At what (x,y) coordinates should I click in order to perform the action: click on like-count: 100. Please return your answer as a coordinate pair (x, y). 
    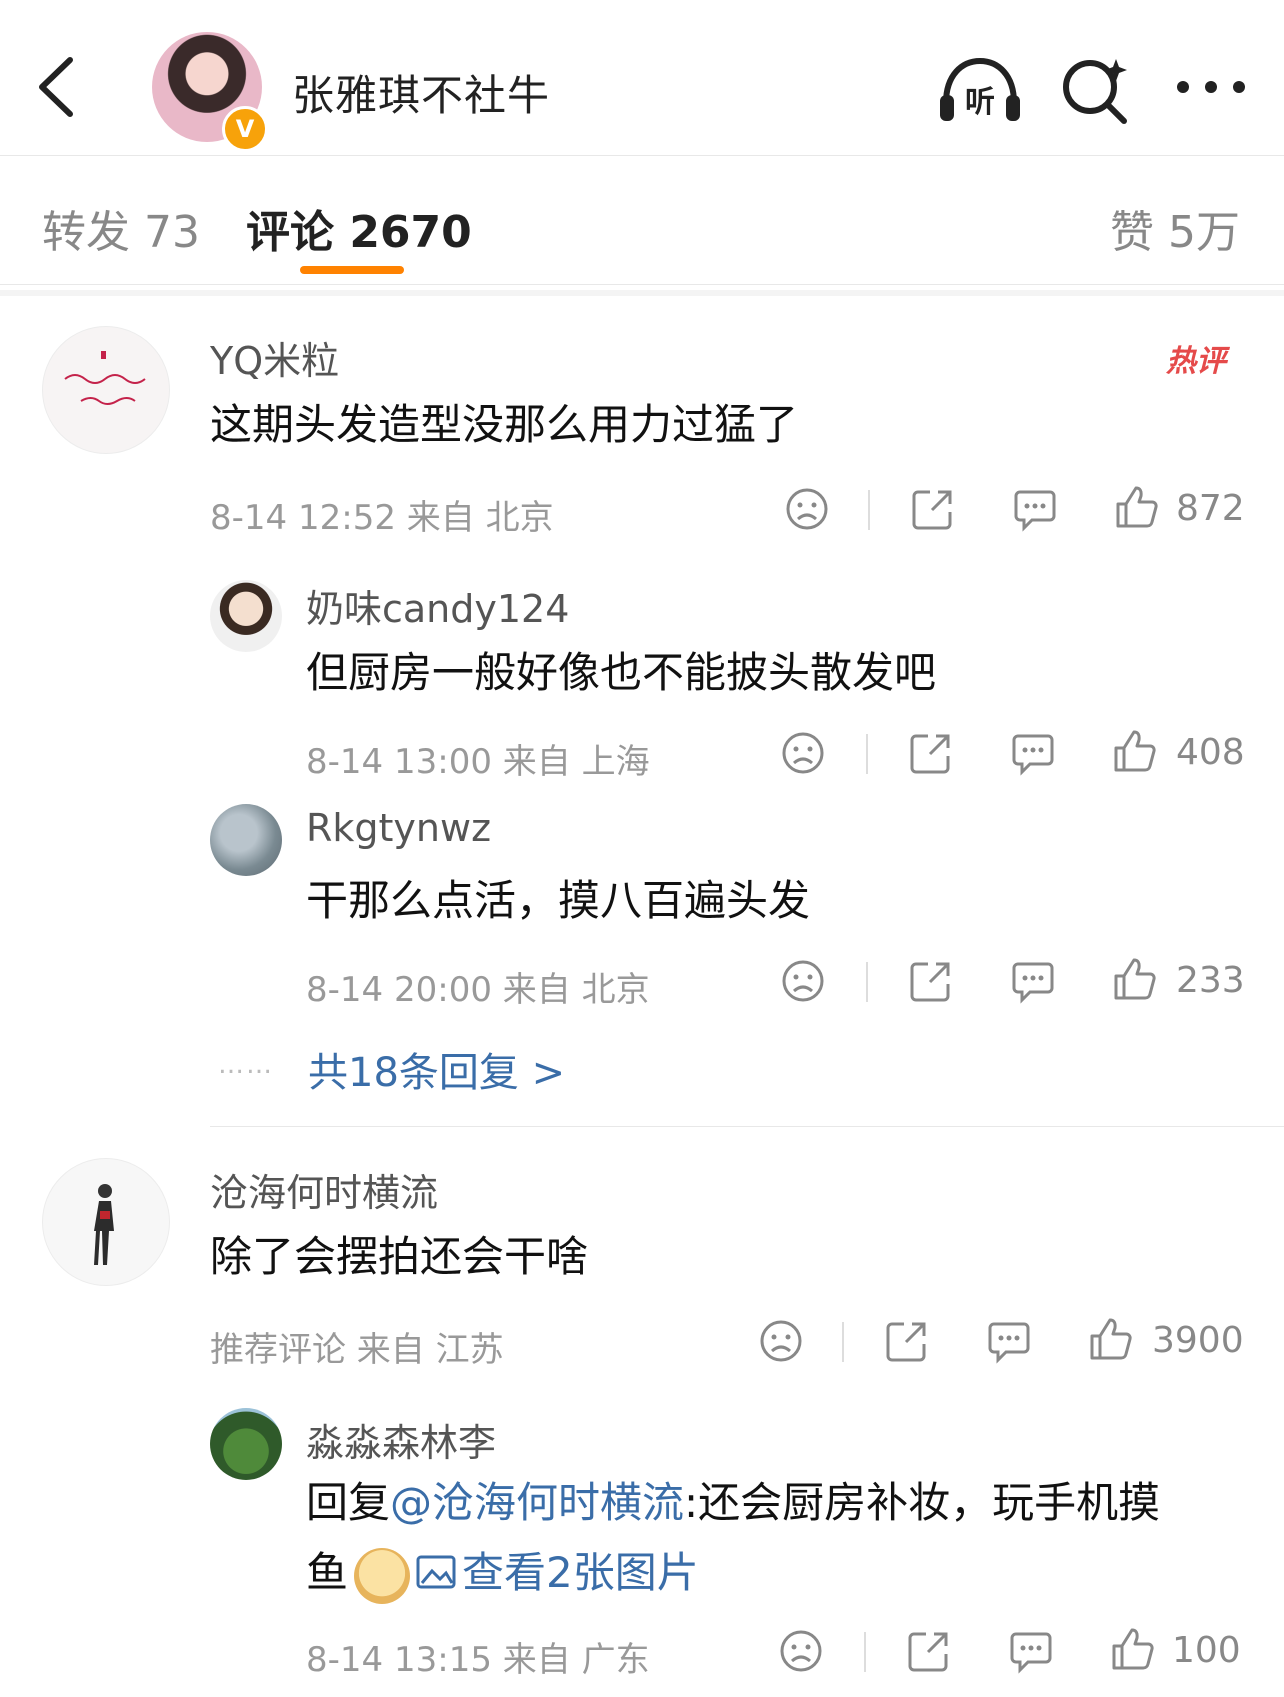
    Looking at the image, I should click on (1206, 1650).